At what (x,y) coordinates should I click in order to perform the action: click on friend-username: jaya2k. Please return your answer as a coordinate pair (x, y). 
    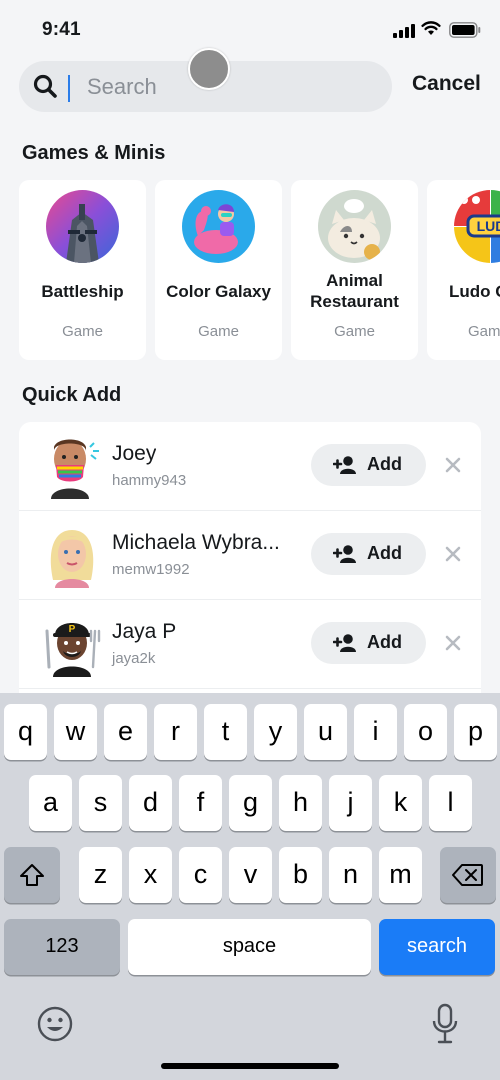
    Looking at the image, I should click on (134, 658).